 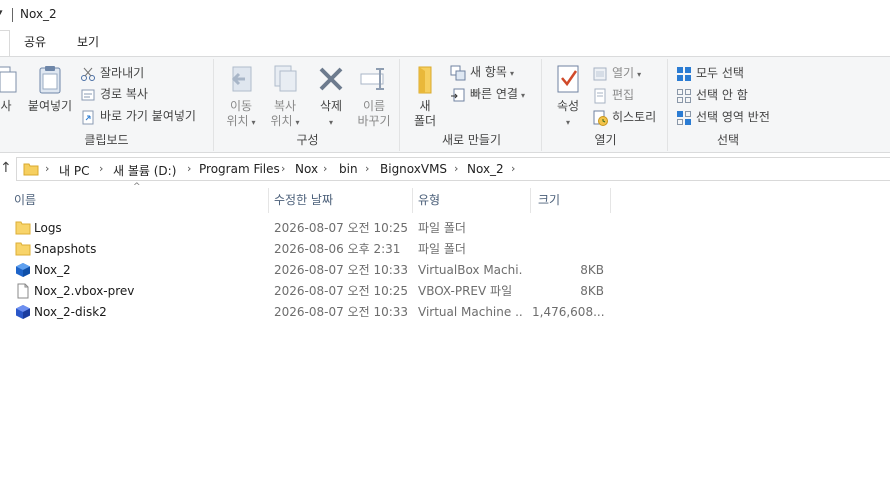 I want to click on easy-access-button: 빠른 연결 ▾, so click(x=487, y=94).